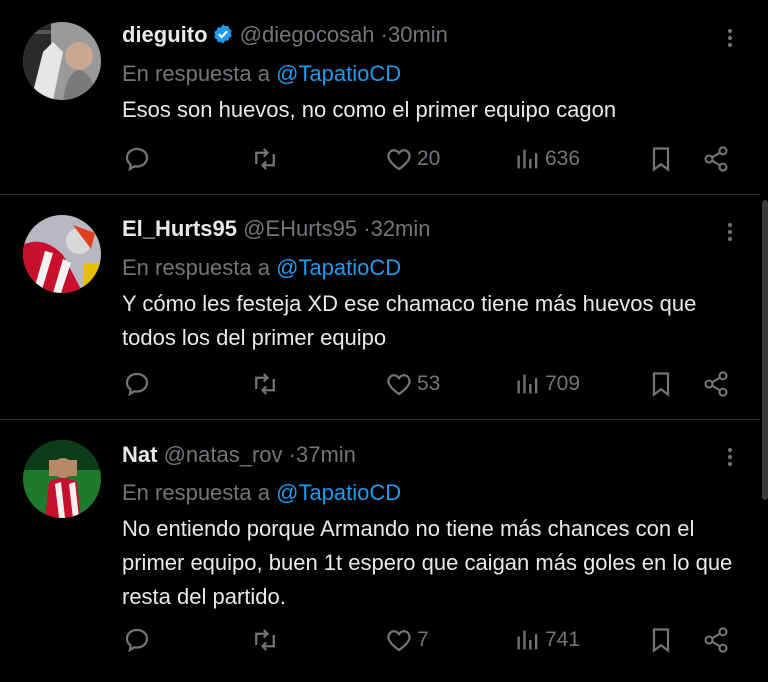 The image size is (768, 682). I want to click on timestamp: 30min, so click(418, 34).